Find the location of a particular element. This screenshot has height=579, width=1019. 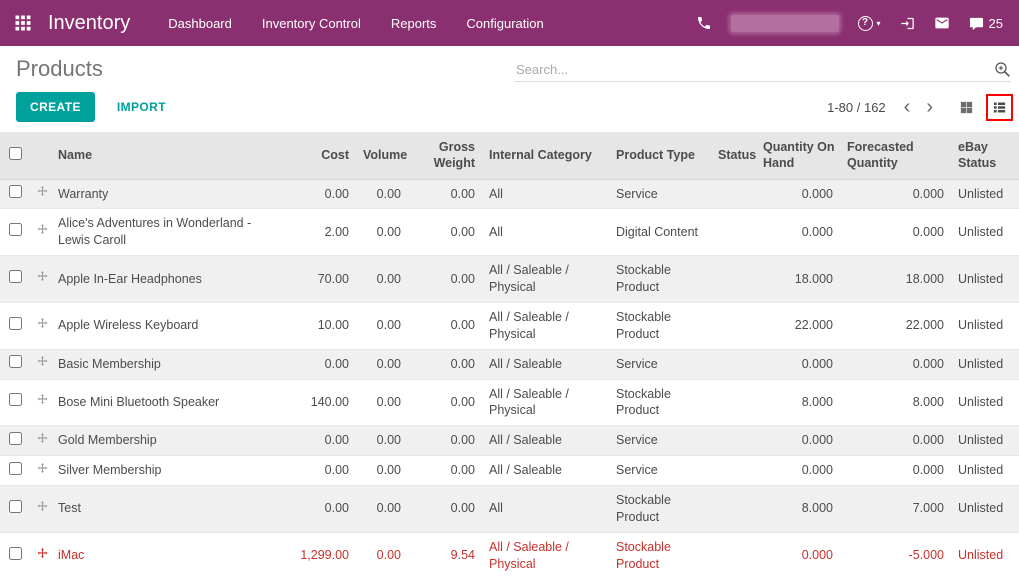

list-view-icon is located at coordinates (999, 107).